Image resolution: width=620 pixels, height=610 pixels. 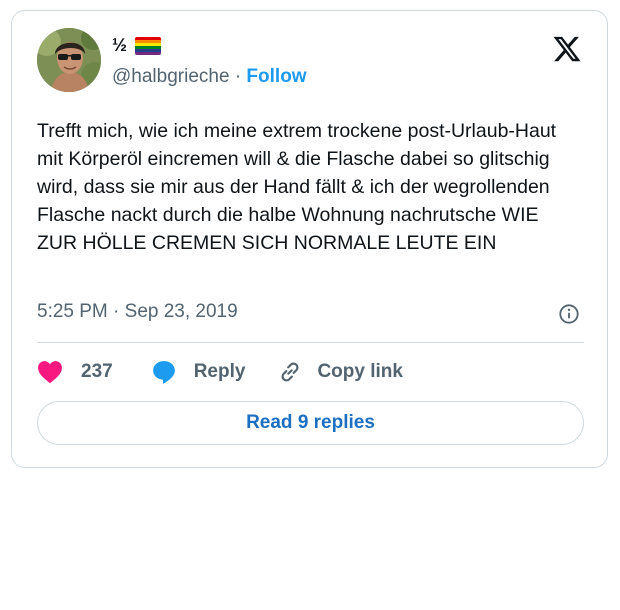 I want to click on divider, so click(x=310, y=342).